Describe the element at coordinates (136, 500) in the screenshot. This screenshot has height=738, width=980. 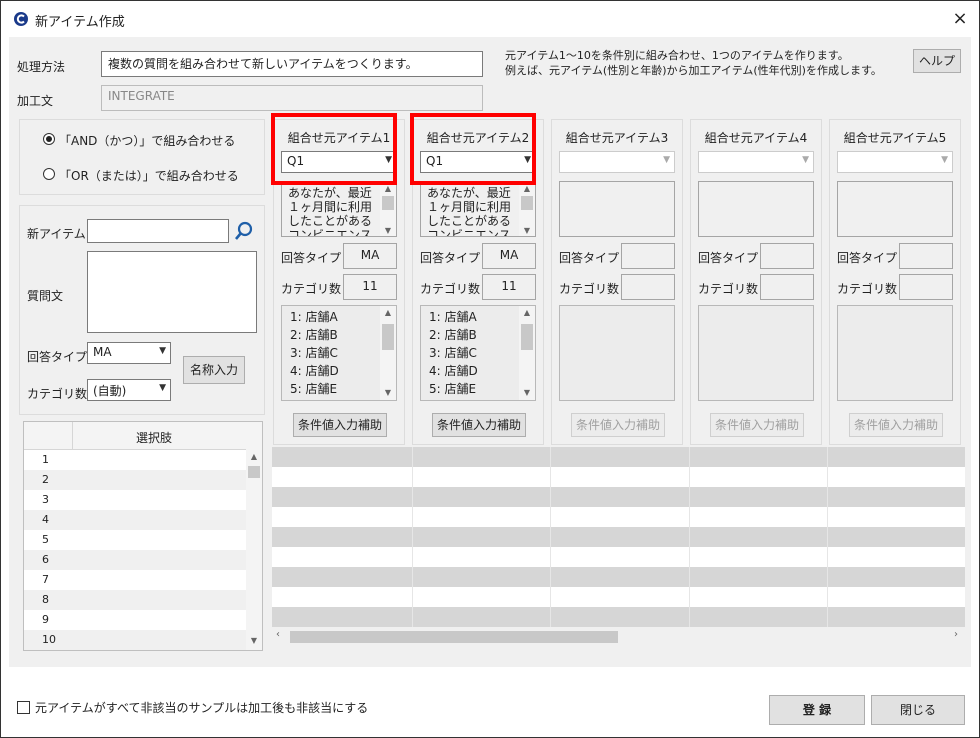
I see `choice-row: 3` at that location.